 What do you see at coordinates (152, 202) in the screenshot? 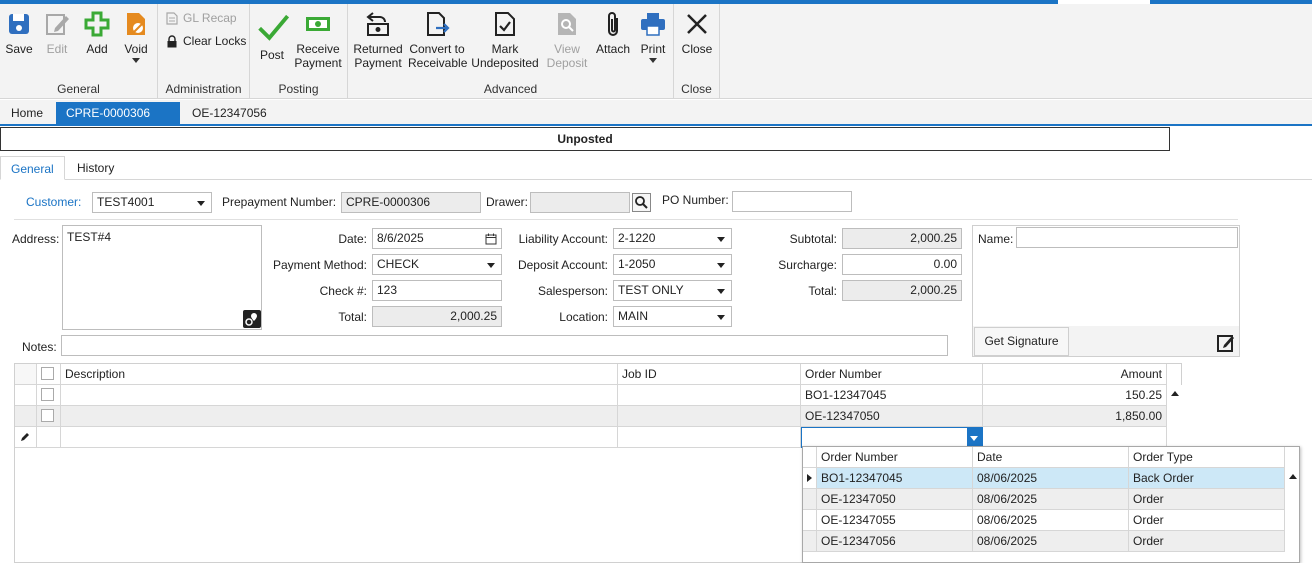
I see `customer-select: TEST4001` at bounding box center [152, 202].